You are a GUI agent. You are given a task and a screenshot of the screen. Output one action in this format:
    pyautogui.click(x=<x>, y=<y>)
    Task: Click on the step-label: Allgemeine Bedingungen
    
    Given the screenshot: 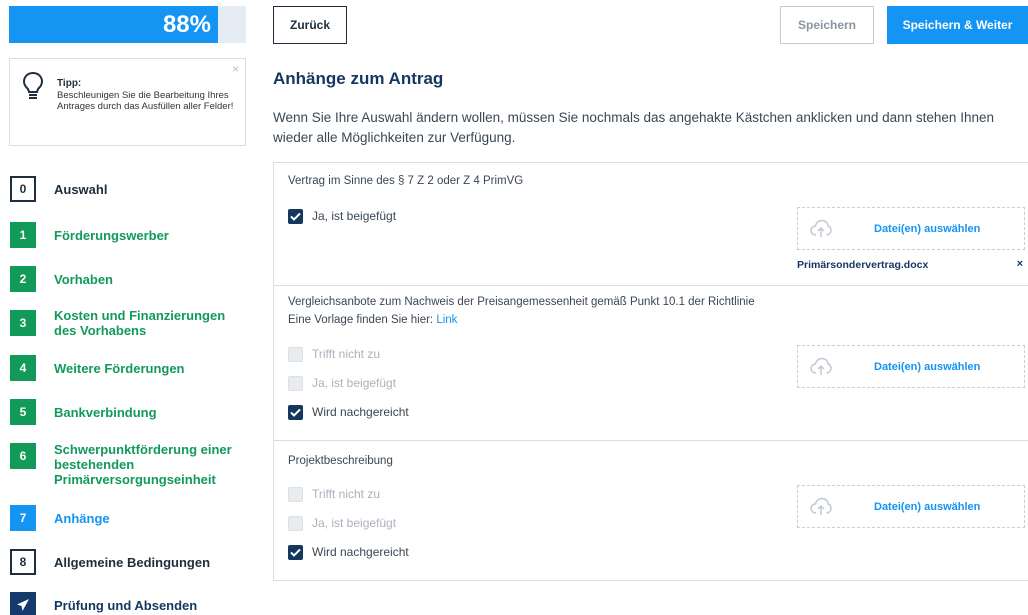 What is the action you would take?
    pyautogui.click(x=132, y=562)
    